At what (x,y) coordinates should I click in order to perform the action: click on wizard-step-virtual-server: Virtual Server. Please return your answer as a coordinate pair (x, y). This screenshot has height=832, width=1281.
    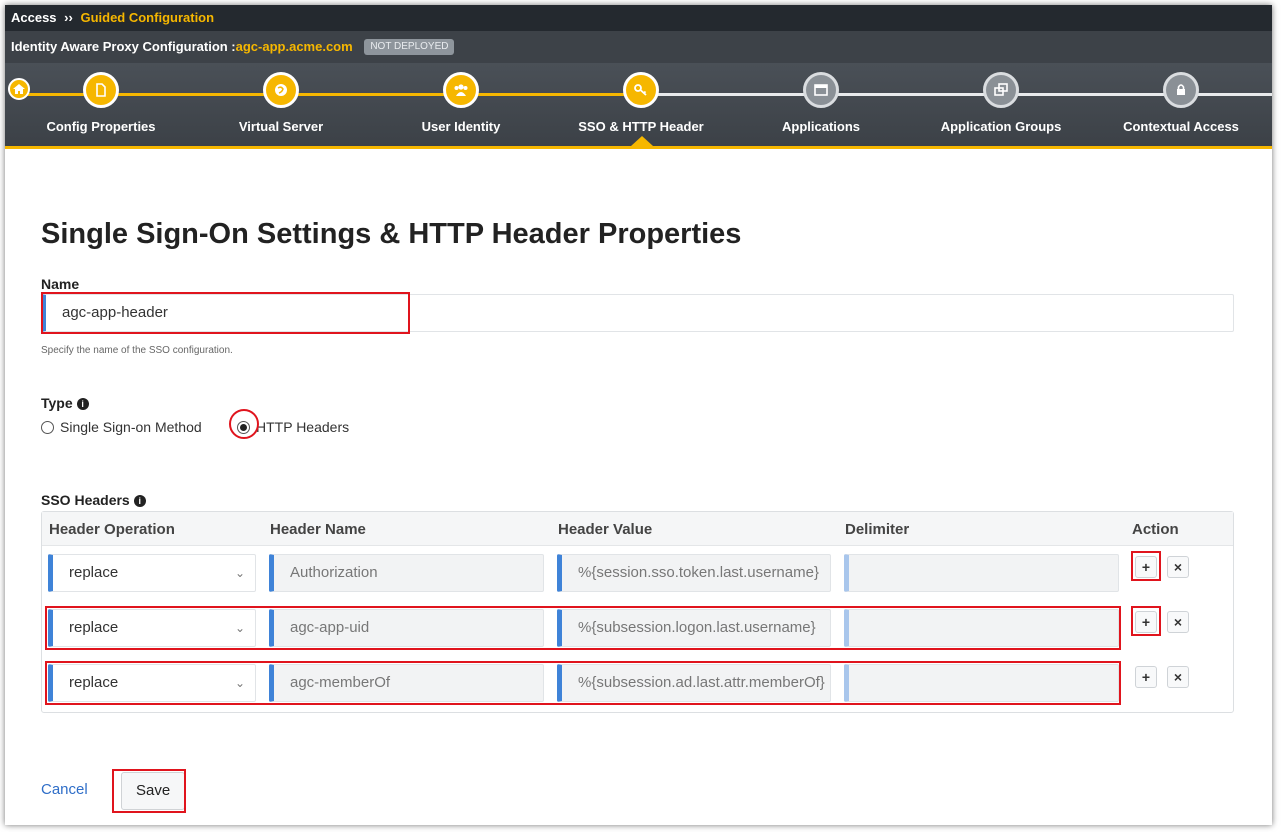
    Looking at the image, I should click on (281, 106).